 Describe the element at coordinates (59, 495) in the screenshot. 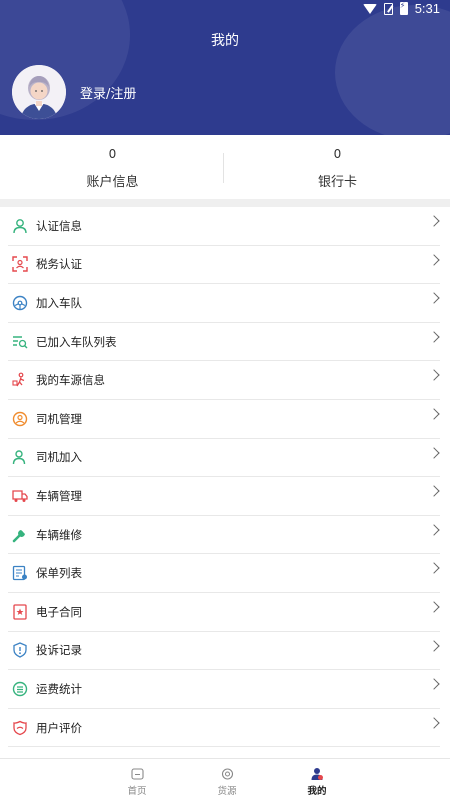

I see `menu-item-label: 车辆管理` at that location.